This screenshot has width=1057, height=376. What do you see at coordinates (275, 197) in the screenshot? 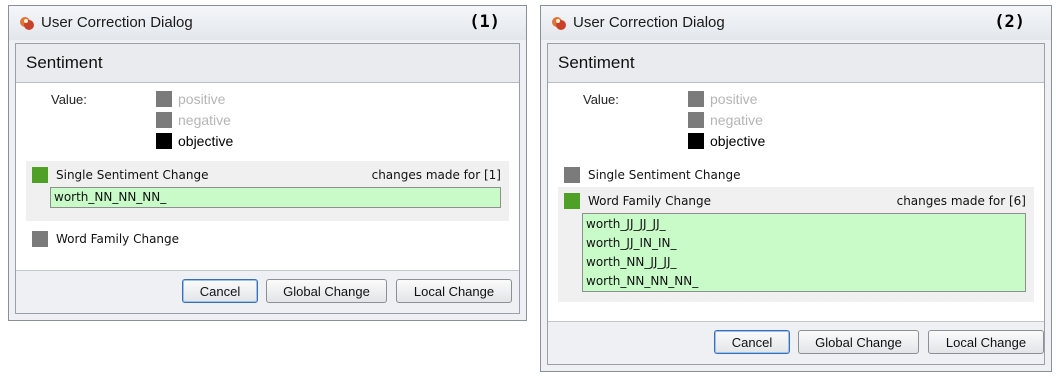
I see `word-list: worth_NN_NN_NN_` at bounding box center [275, 197].